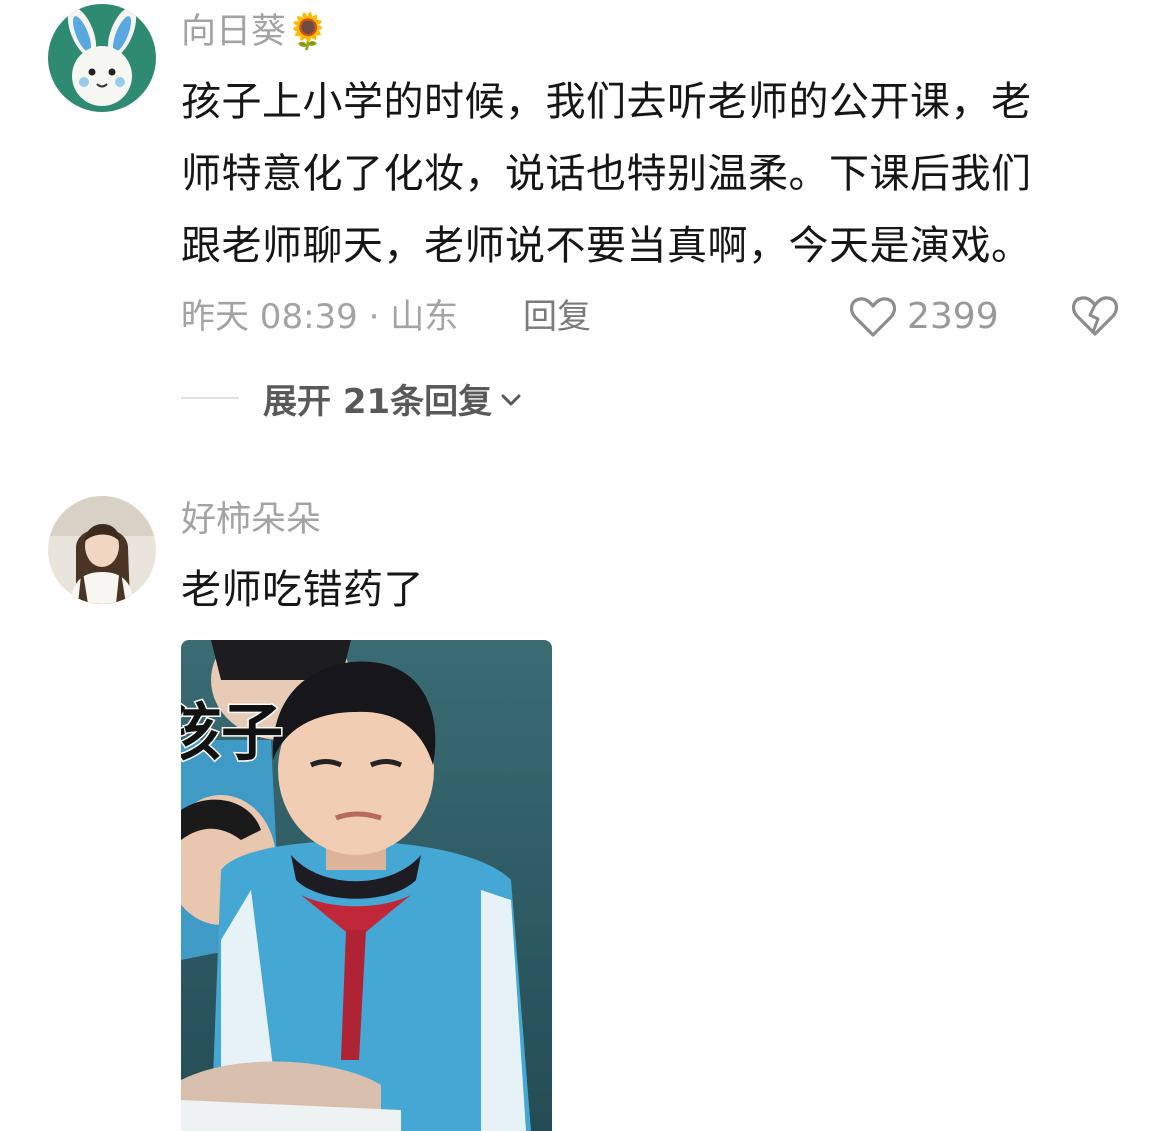  What do you see at coordinates (656, 317) in the screenshot?
I see `comment-meta: 昨天 08:39 · 山东 回复 2399` at bounding box center [656, 317].